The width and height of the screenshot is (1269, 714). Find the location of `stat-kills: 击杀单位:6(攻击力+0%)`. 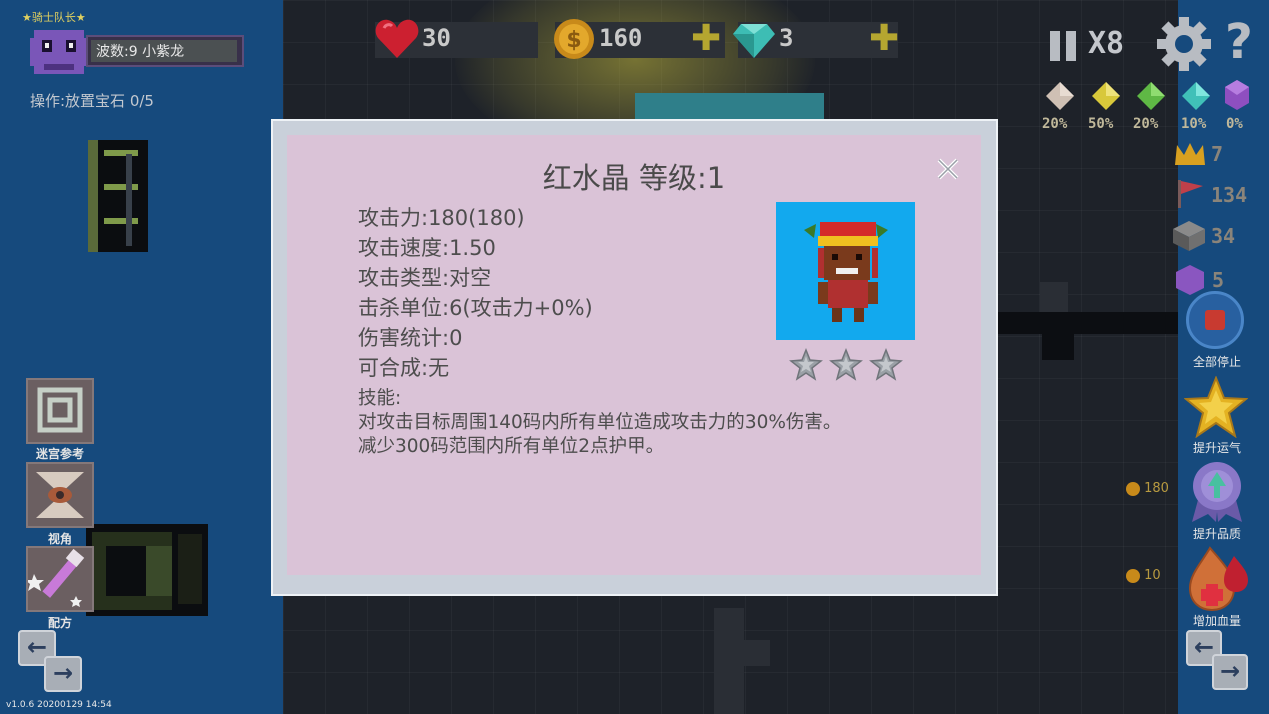

stat-kills: 击杀单位:6(攻击力+0%) is located at coordinates (475, 308).